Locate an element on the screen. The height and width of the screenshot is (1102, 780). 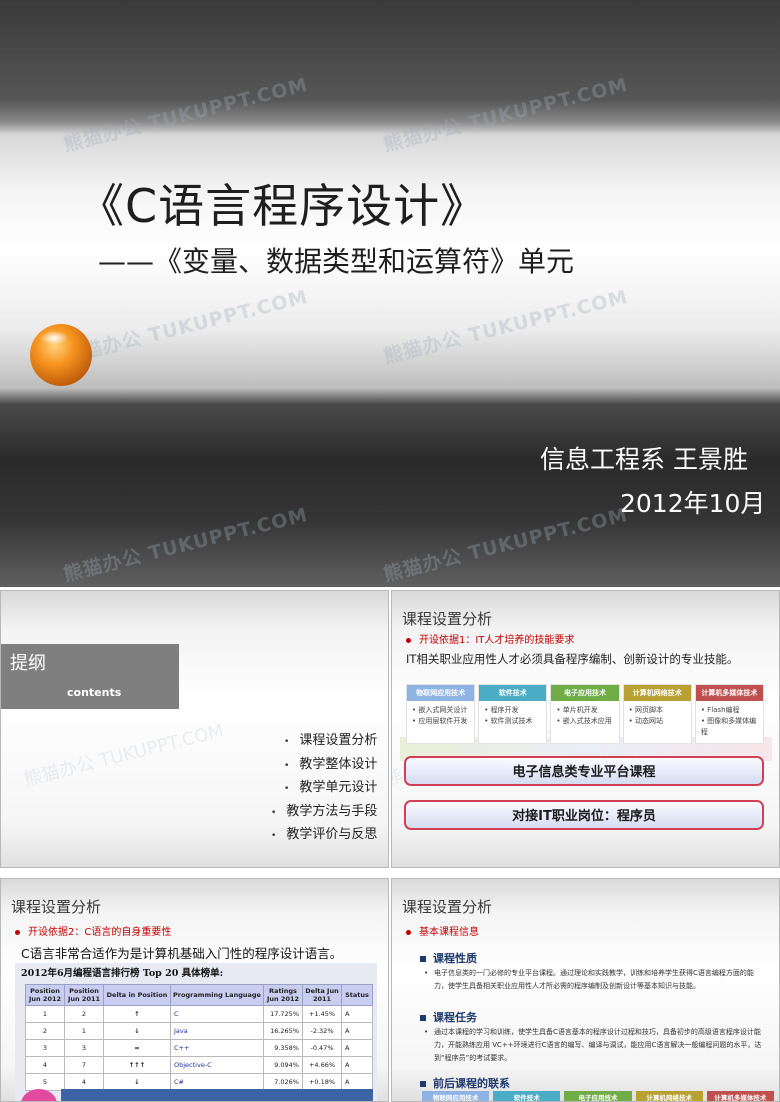
column-item: • 应用层软件开发 is located at coordinates (440, 721).